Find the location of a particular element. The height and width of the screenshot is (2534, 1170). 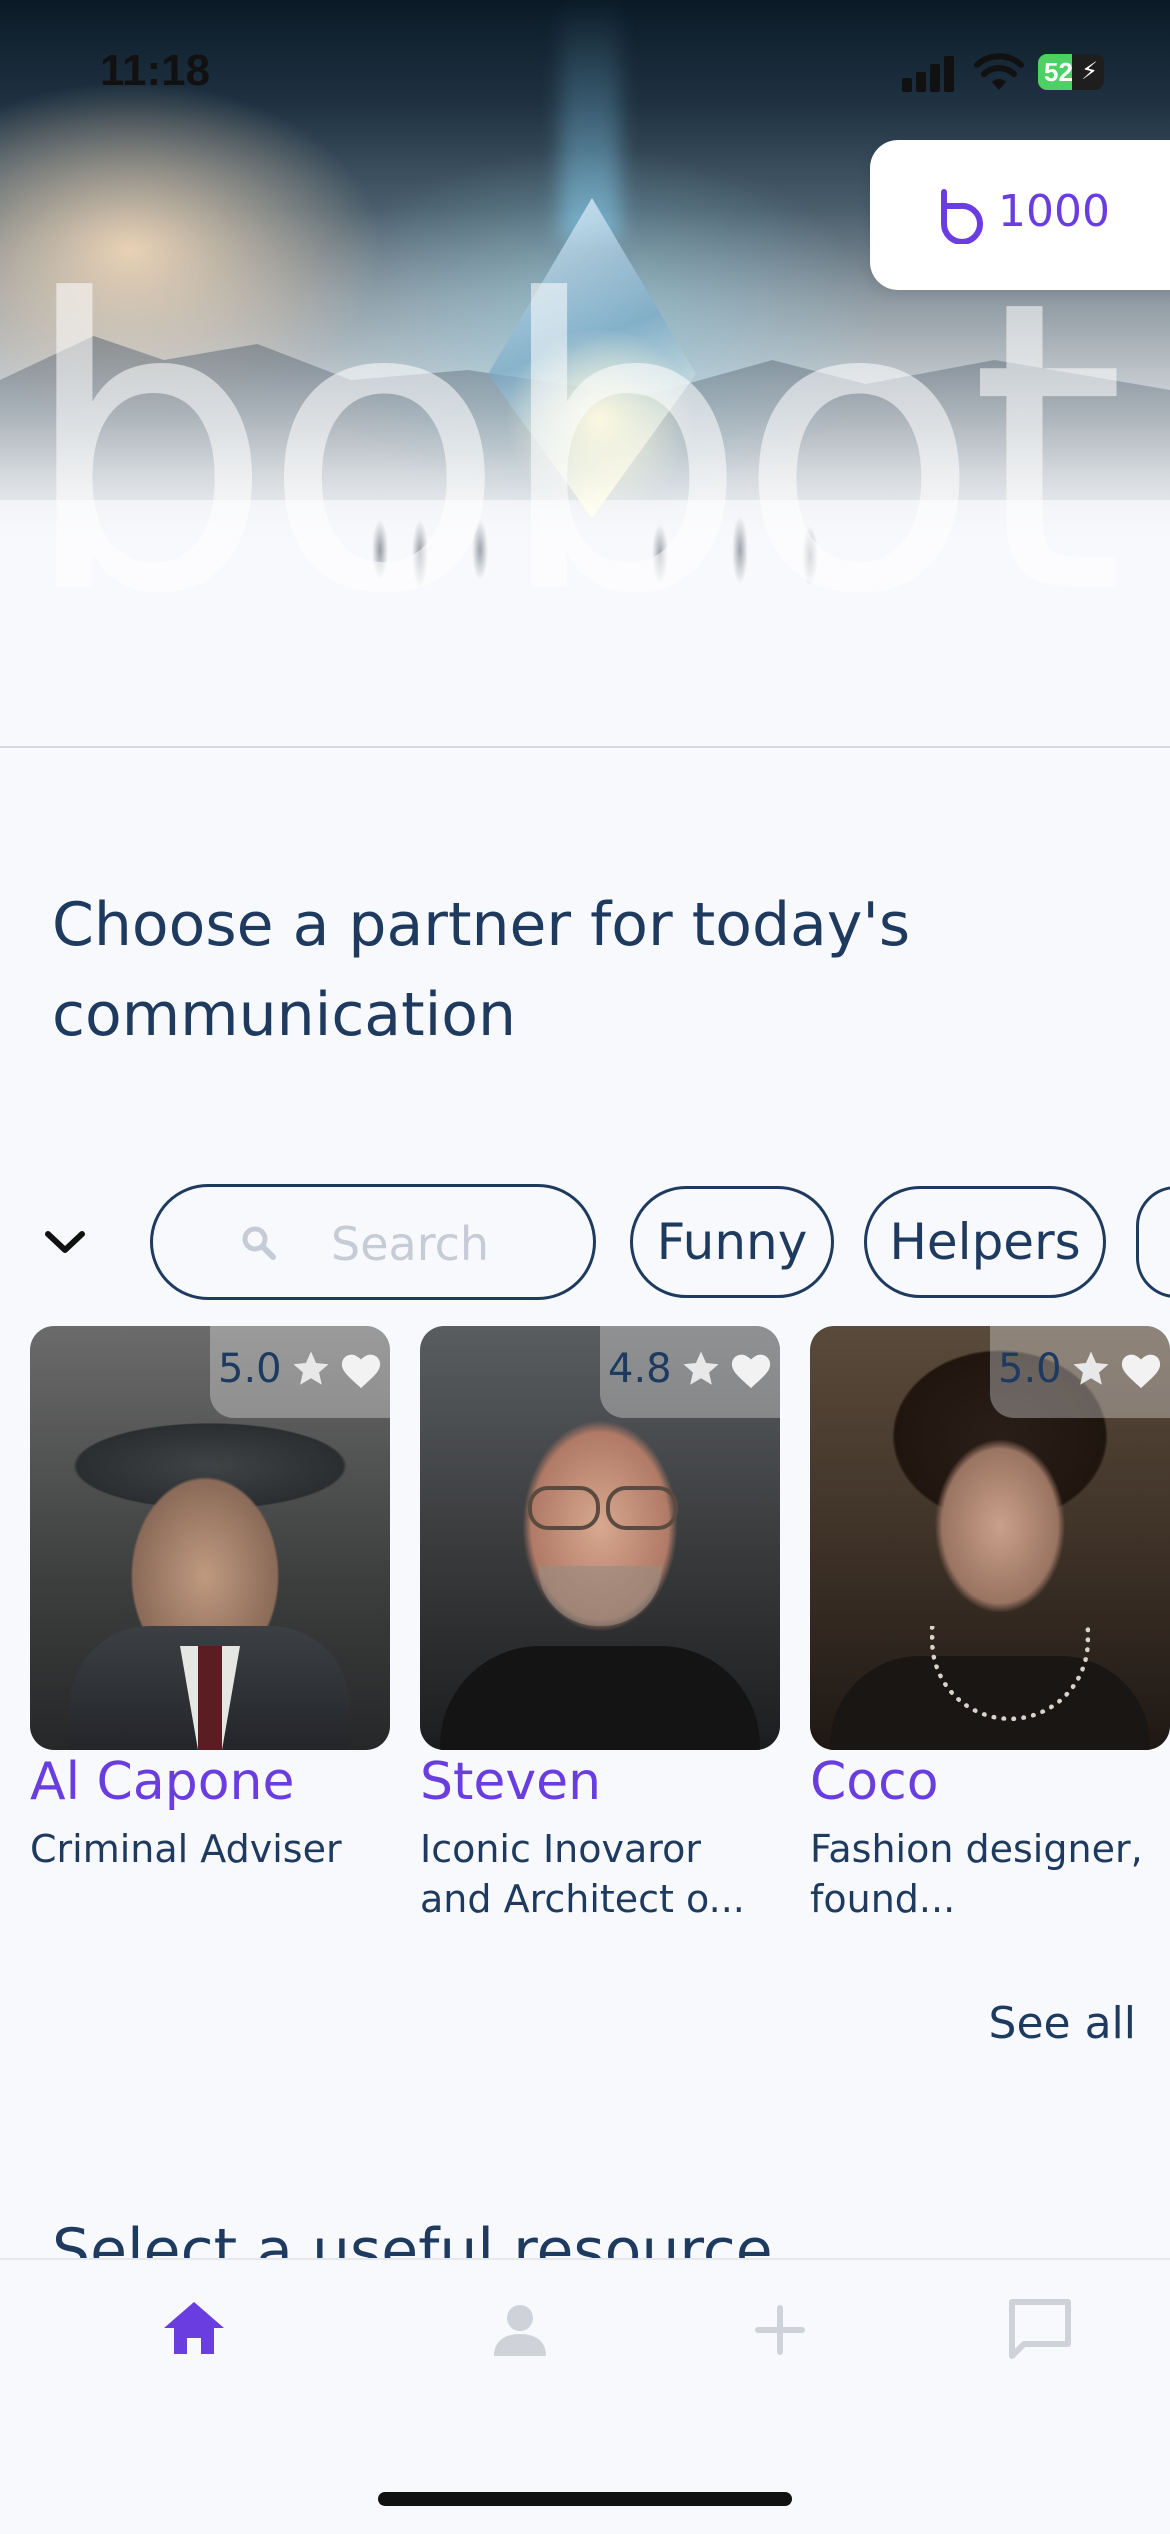

chip-funny: Funny is located at coordinates (732, 1242).